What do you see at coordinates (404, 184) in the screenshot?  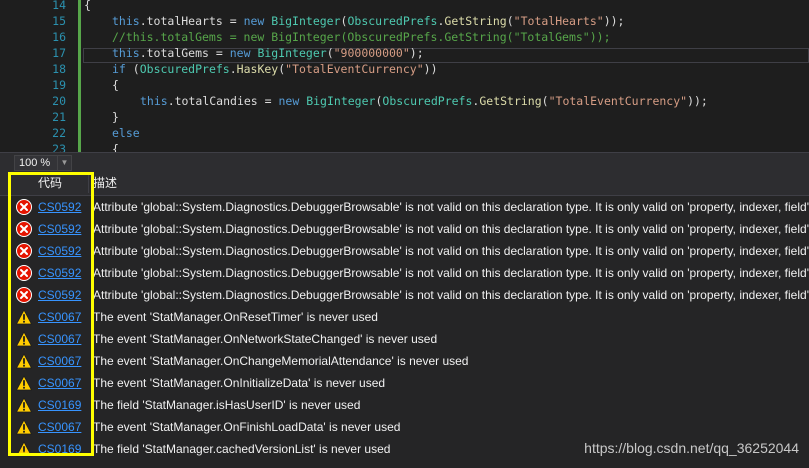 I see `error-list-header: 代码 描述` at bounding box center [404, 184].